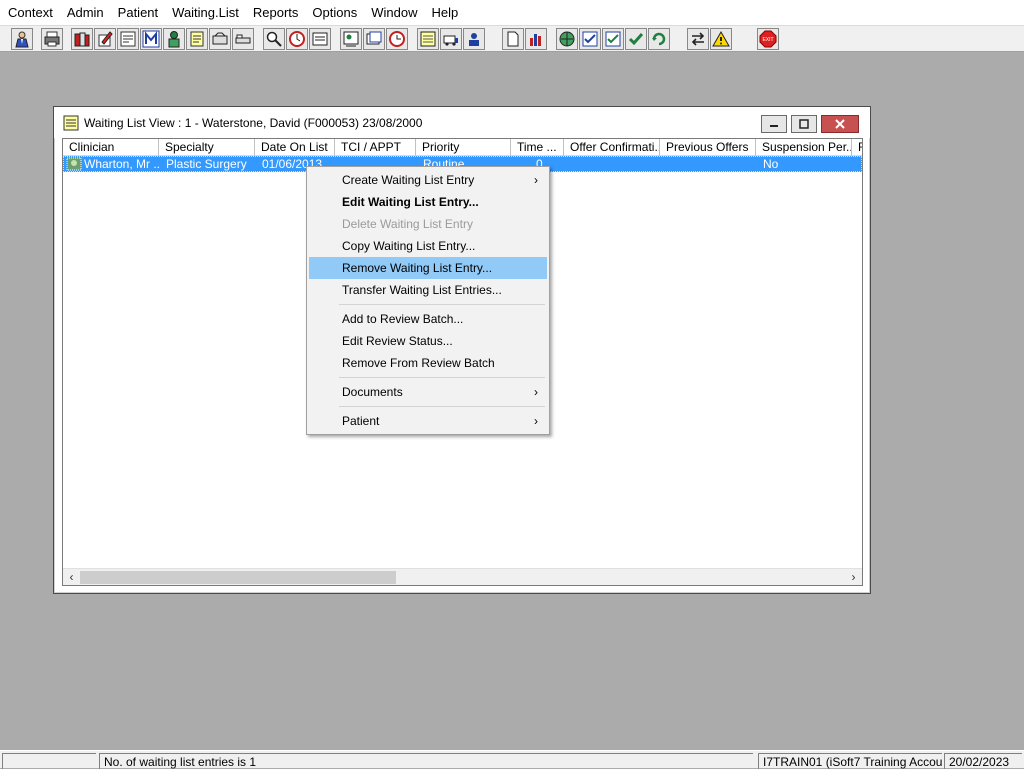 This screenshot has height=769, width=1024. Describe the element at coordinates (659, 39) in the screenshot. I see `refresh-button` at that location.